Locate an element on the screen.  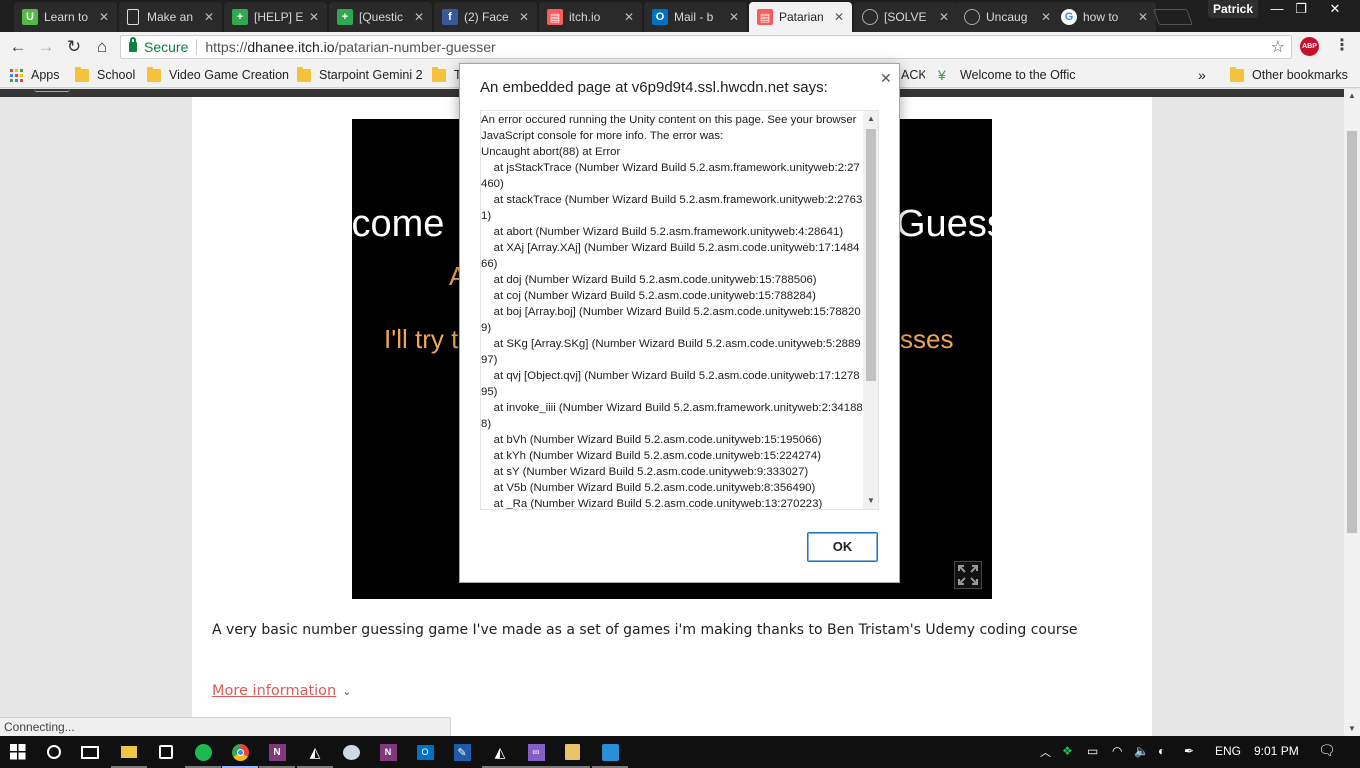
tab-title: (2) Face is located at coordinates (486, 17).